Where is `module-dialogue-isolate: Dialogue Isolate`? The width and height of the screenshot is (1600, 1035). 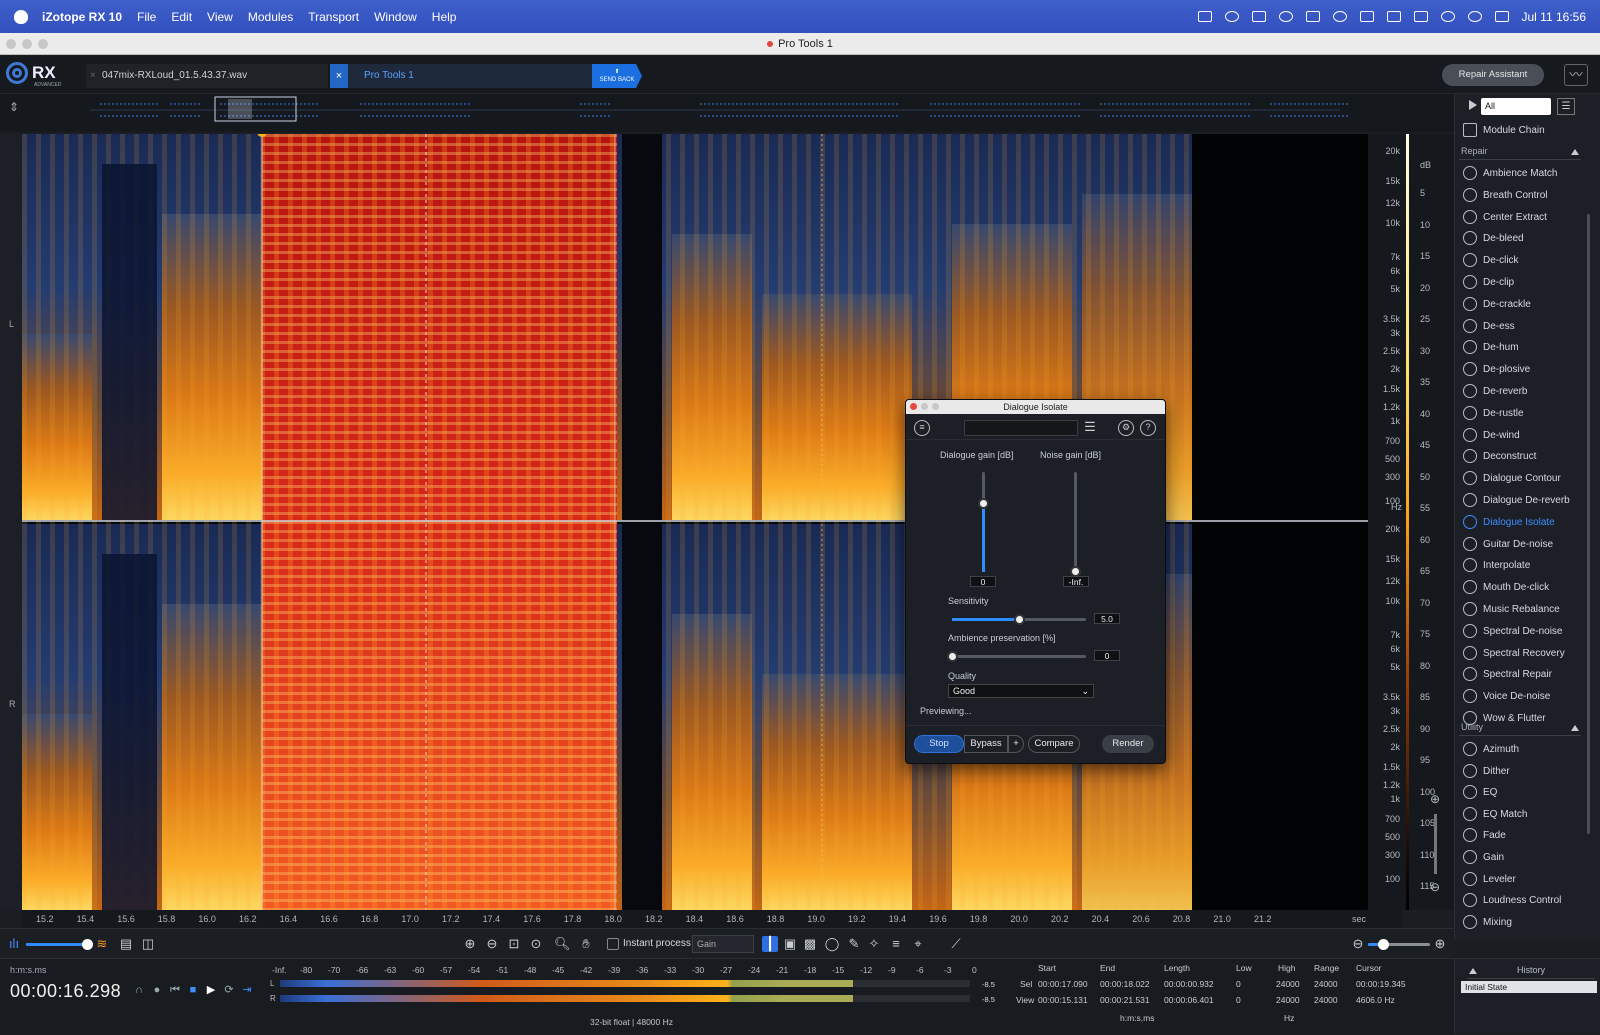 module-dialogue-isolate: Dialogue Isolate is located at coordinates (1527, 522).